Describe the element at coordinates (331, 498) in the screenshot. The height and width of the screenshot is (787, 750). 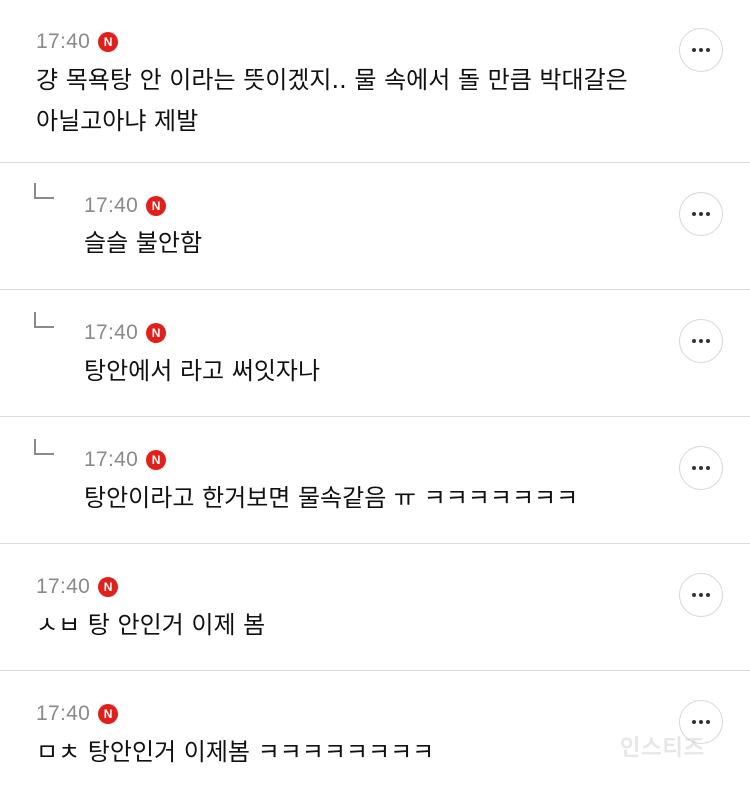
I see `comment-text: 탕안이라고 한거보면 물속같음 ㅠ ㅋㅋㅋㅋㅋㅋㅋ` at that location.